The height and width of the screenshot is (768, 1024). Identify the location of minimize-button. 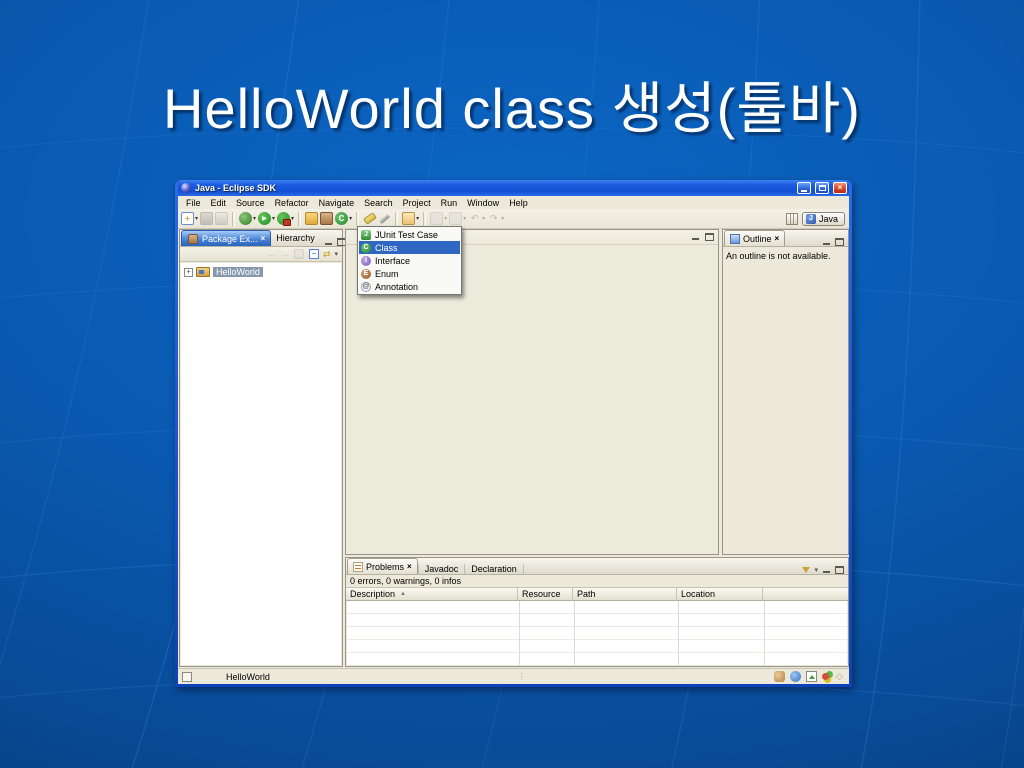
(804, 188).